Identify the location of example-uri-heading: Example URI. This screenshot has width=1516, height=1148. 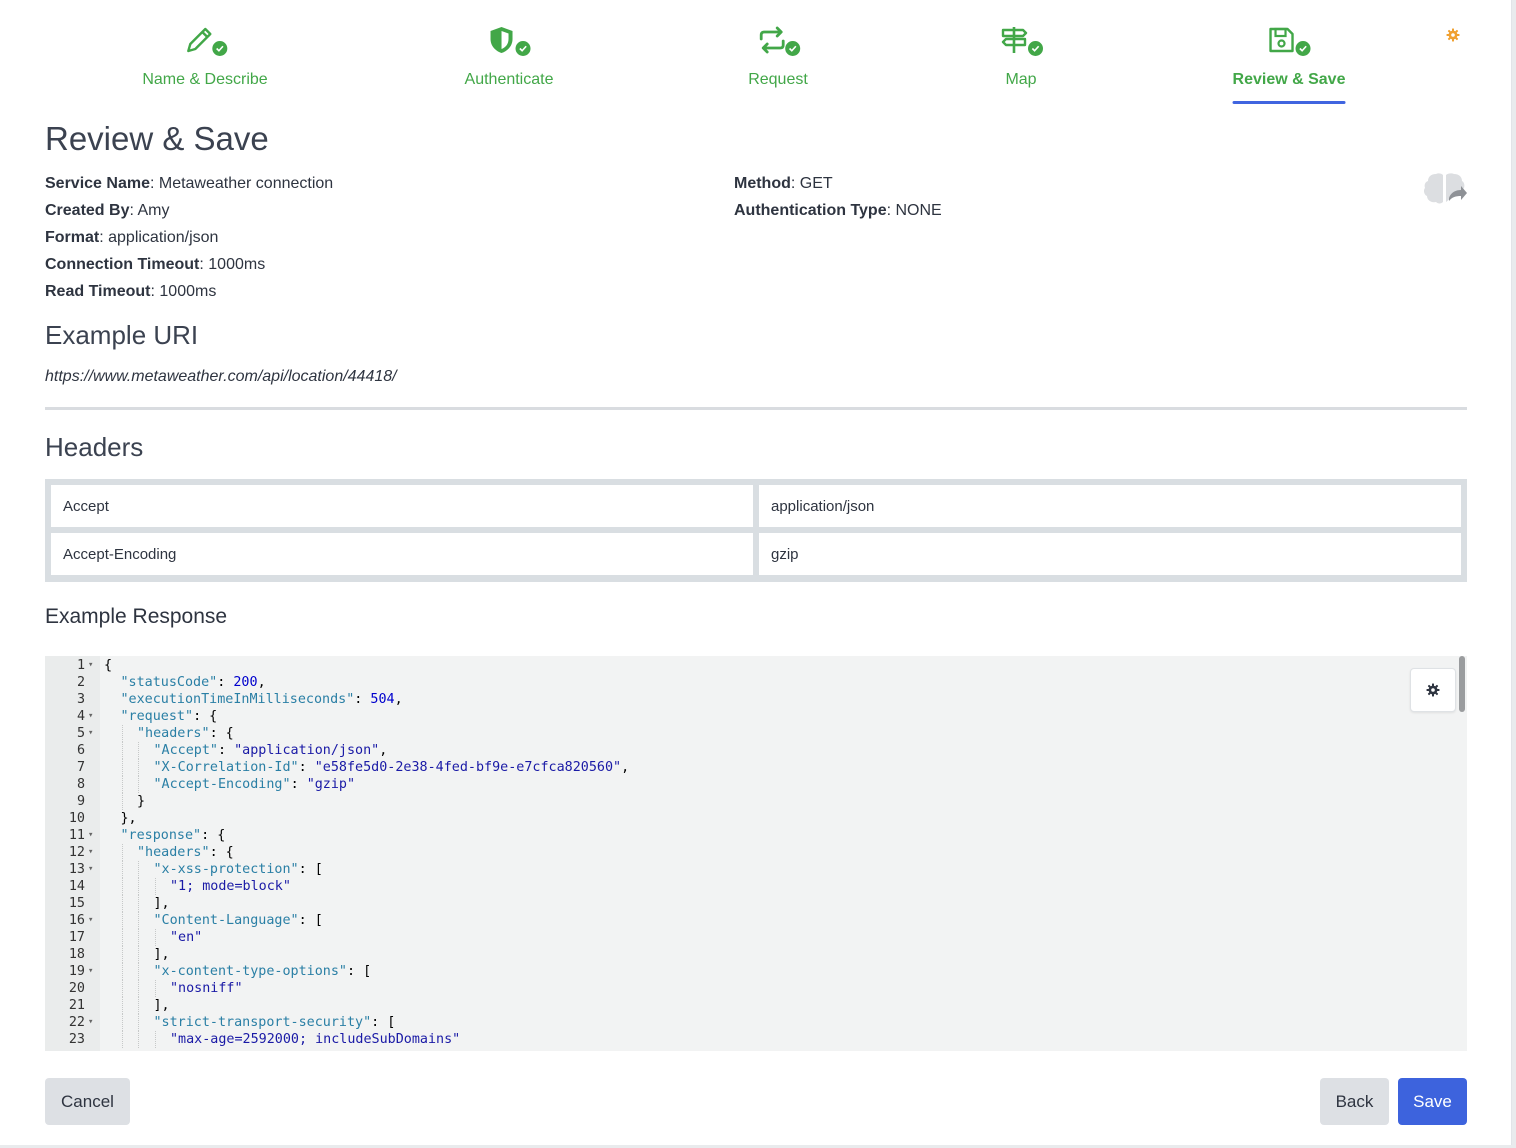
(122, 335).